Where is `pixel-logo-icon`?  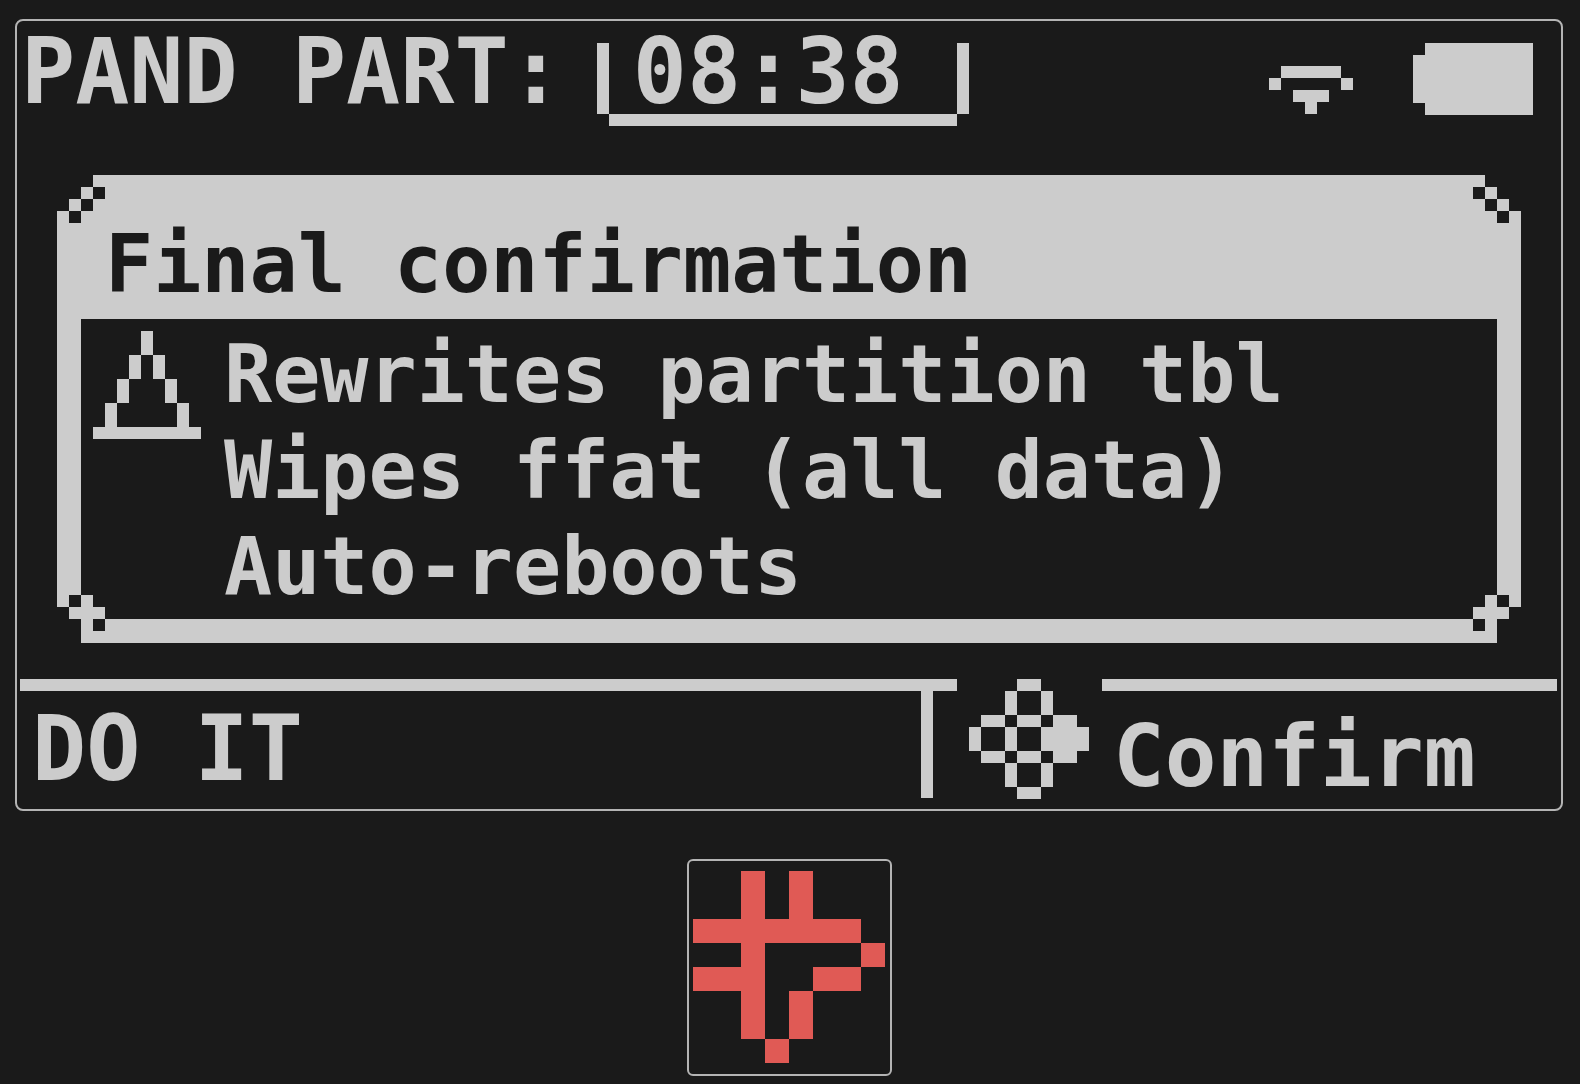
pixel-logo-icon is located at coordinates (789, 967).